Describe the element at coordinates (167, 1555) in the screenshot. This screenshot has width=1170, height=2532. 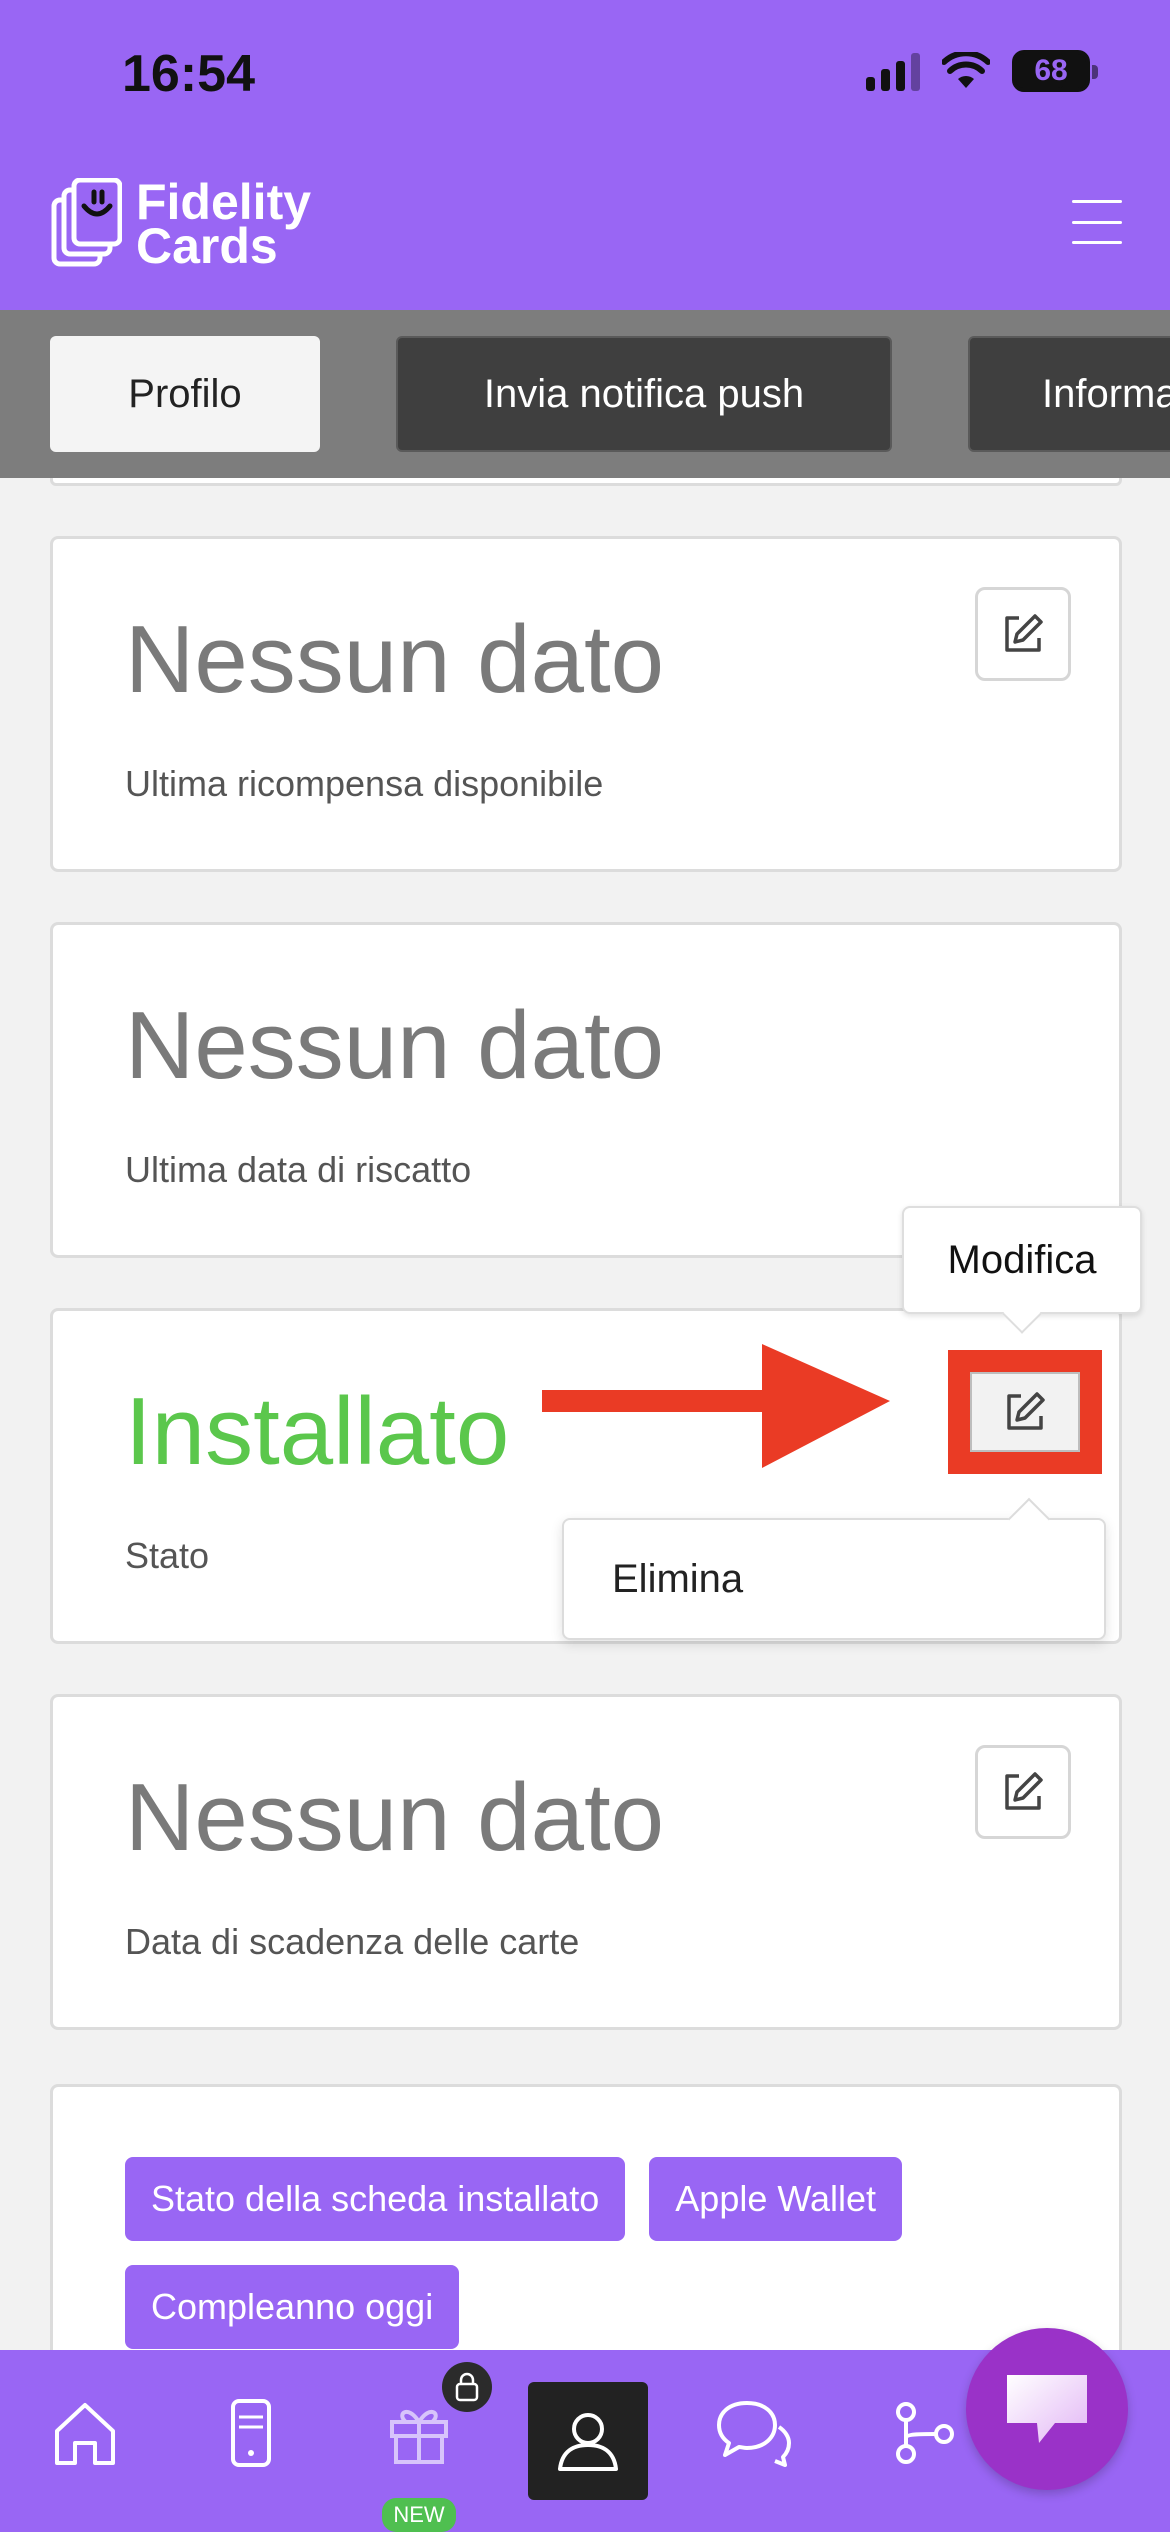
I see `card-label: Stato` at that location.